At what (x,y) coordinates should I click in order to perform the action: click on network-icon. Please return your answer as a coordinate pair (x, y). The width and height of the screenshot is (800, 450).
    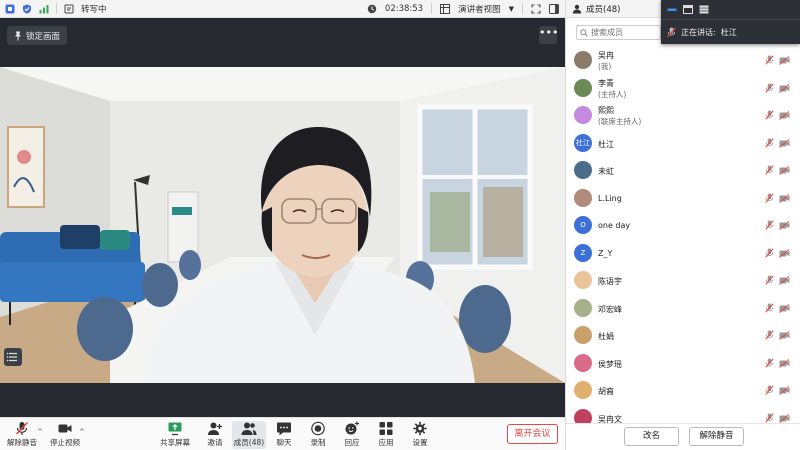
    Looking at the image, I should click on (10, 9).